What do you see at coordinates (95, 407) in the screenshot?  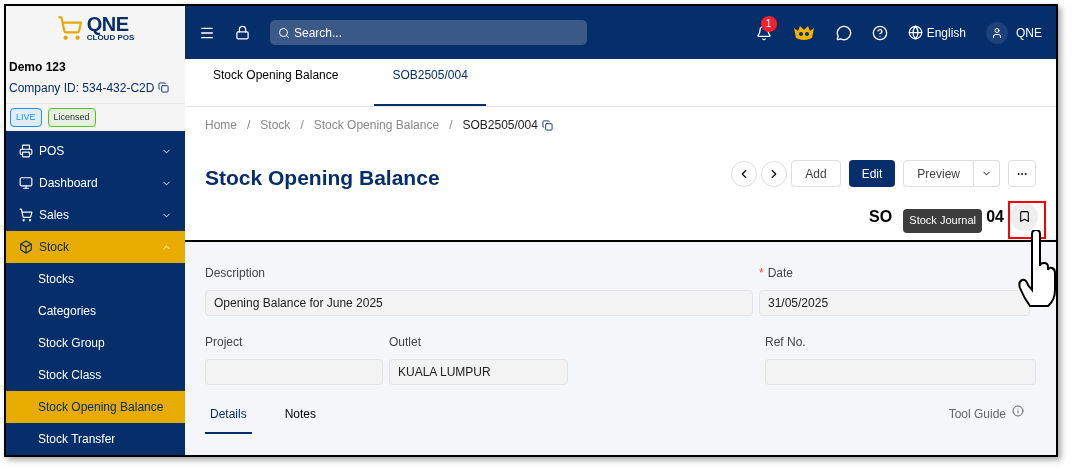 I see `sidebar-subitem: Stock Opening Balance` at bounding box center [95, 407].